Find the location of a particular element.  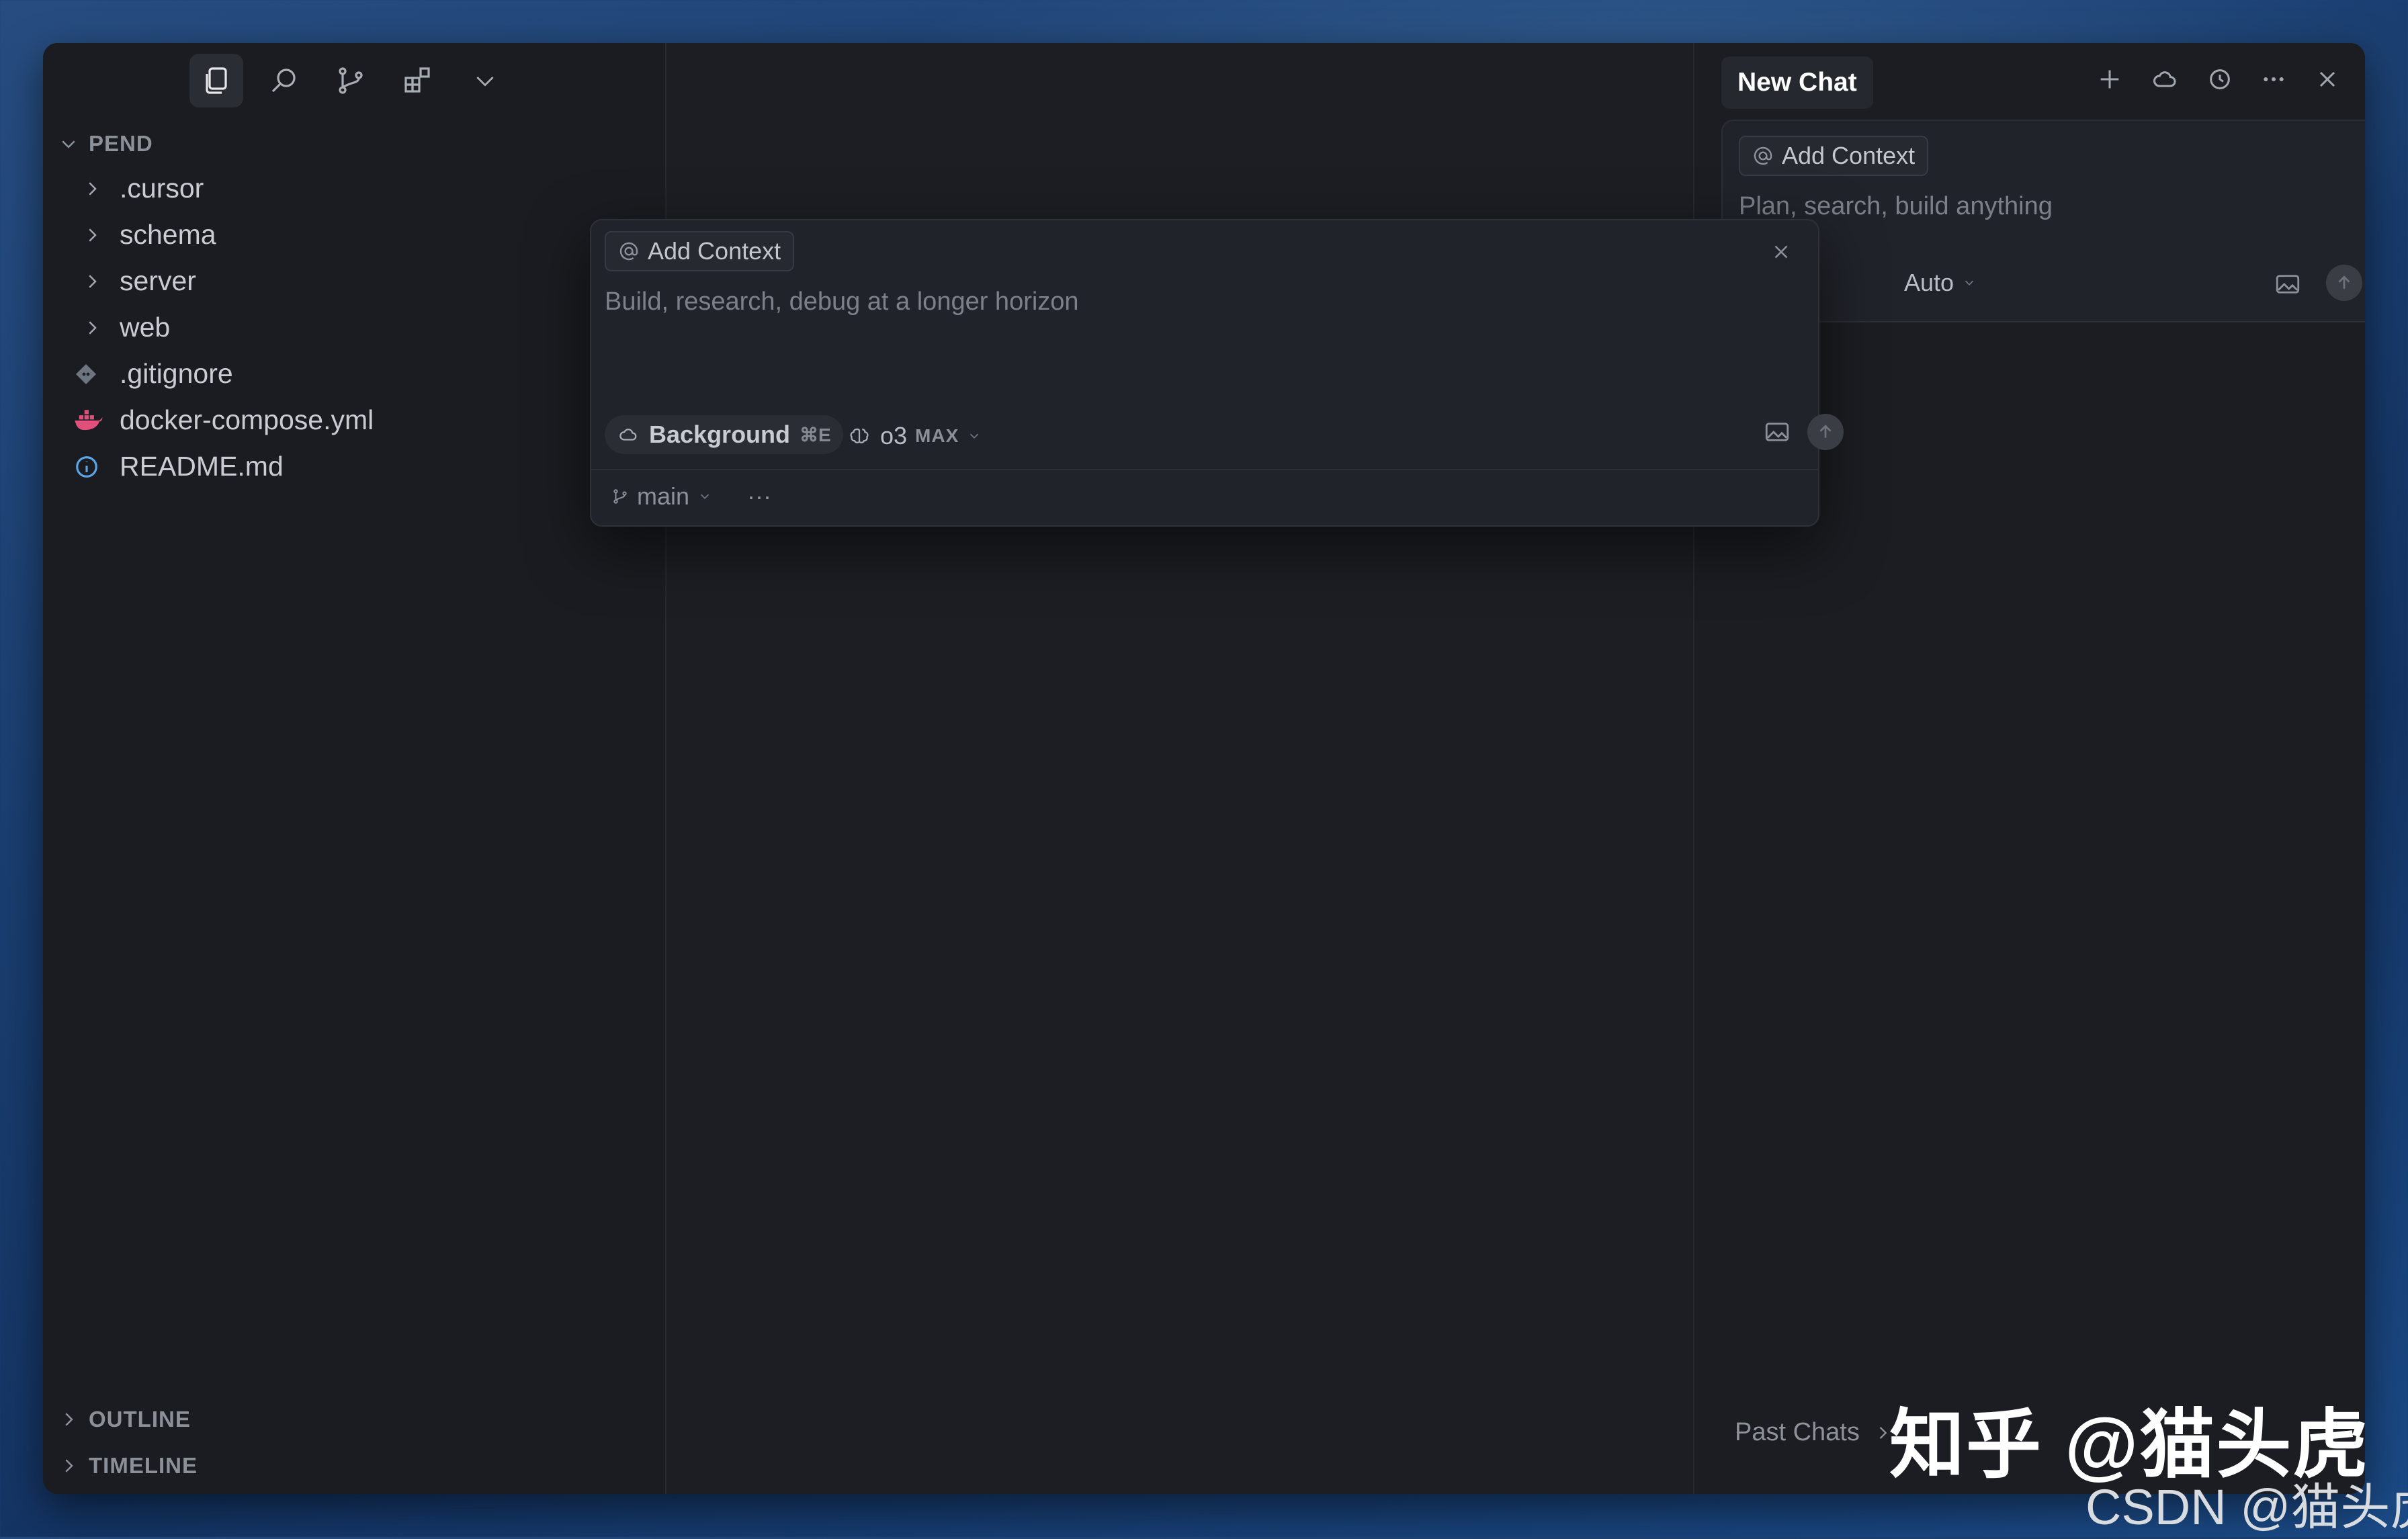

mode-label: Background is located at coordinates (720, 434).